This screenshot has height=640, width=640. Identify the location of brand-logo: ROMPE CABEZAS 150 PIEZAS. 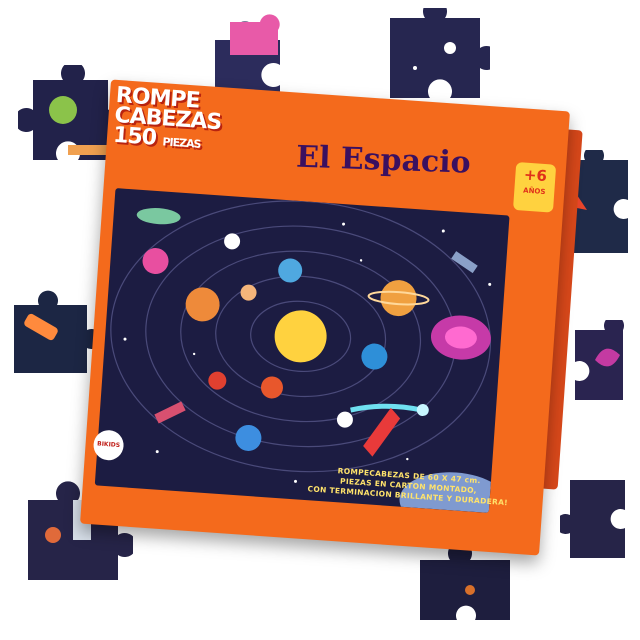
(194, 125).